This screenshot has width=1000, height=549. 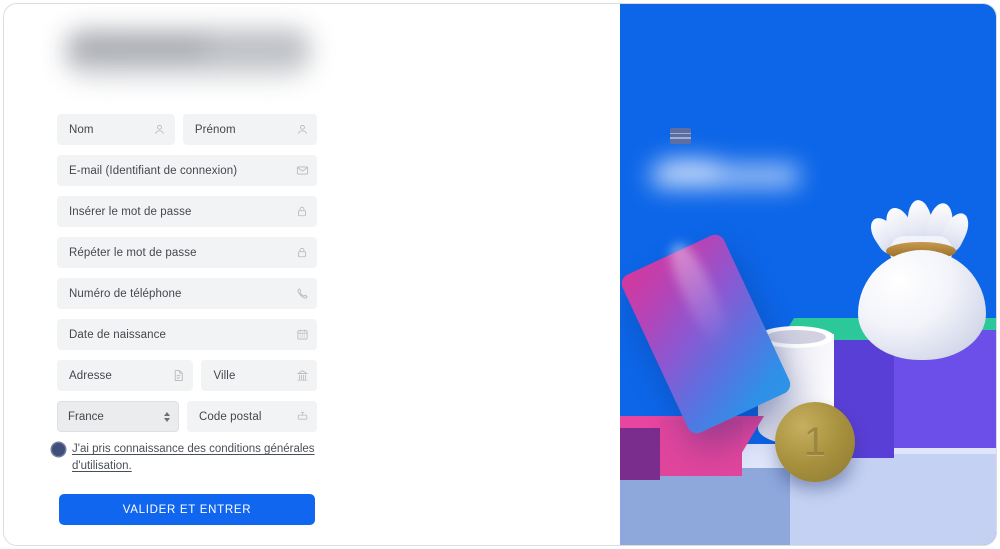 I want to click on adresse-placeholder: Adresse, so click(x=90, y=375).